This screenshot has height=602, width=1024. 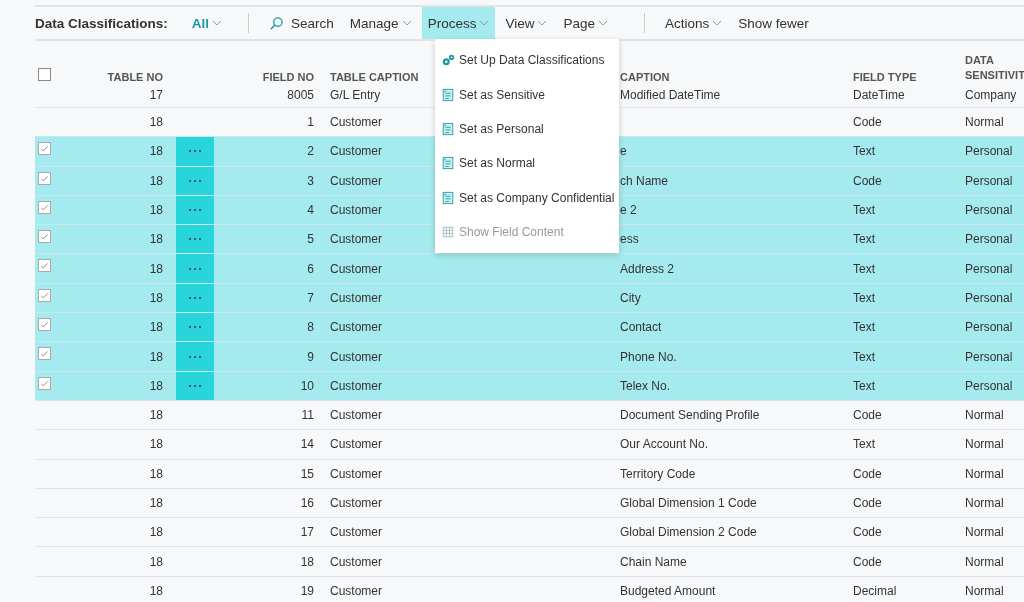 I want to click on table-cell: Document Sending Profile, so click(x=690, y=415).